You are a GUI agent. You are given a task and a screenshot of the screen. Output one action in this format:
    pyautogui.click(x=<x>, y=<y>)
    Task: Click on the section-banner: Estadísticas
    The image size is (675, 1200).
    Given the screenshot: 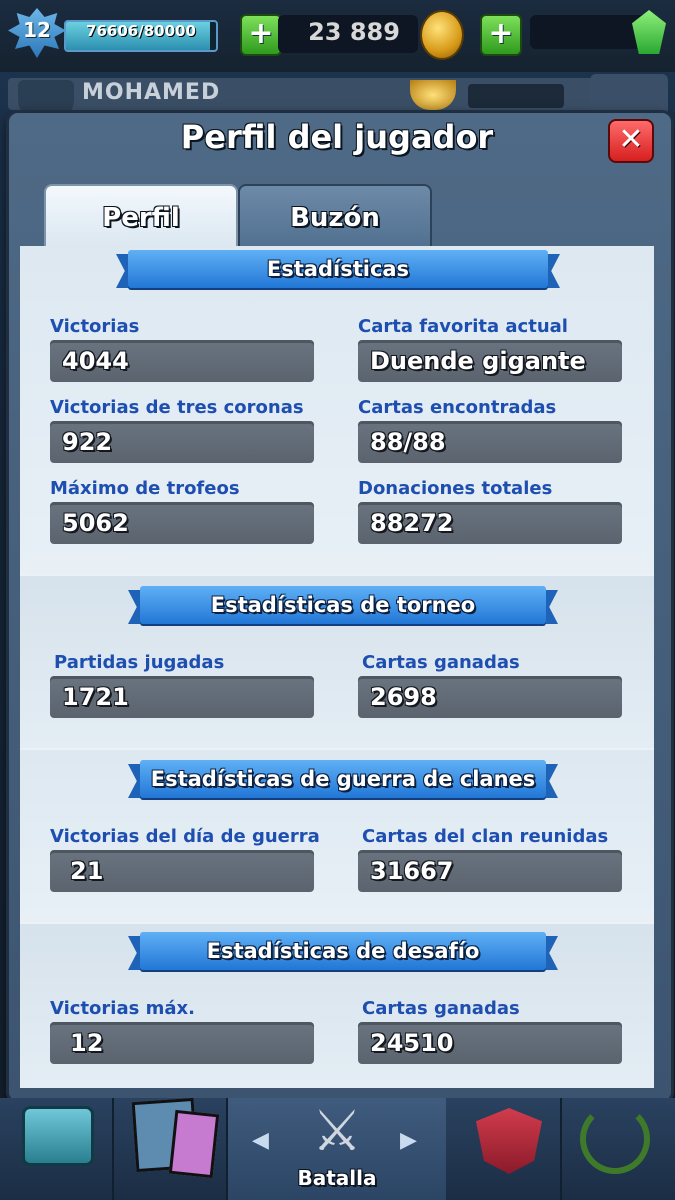 What is the action you would take?
    pyautogui.click(x=338, y=270)
    